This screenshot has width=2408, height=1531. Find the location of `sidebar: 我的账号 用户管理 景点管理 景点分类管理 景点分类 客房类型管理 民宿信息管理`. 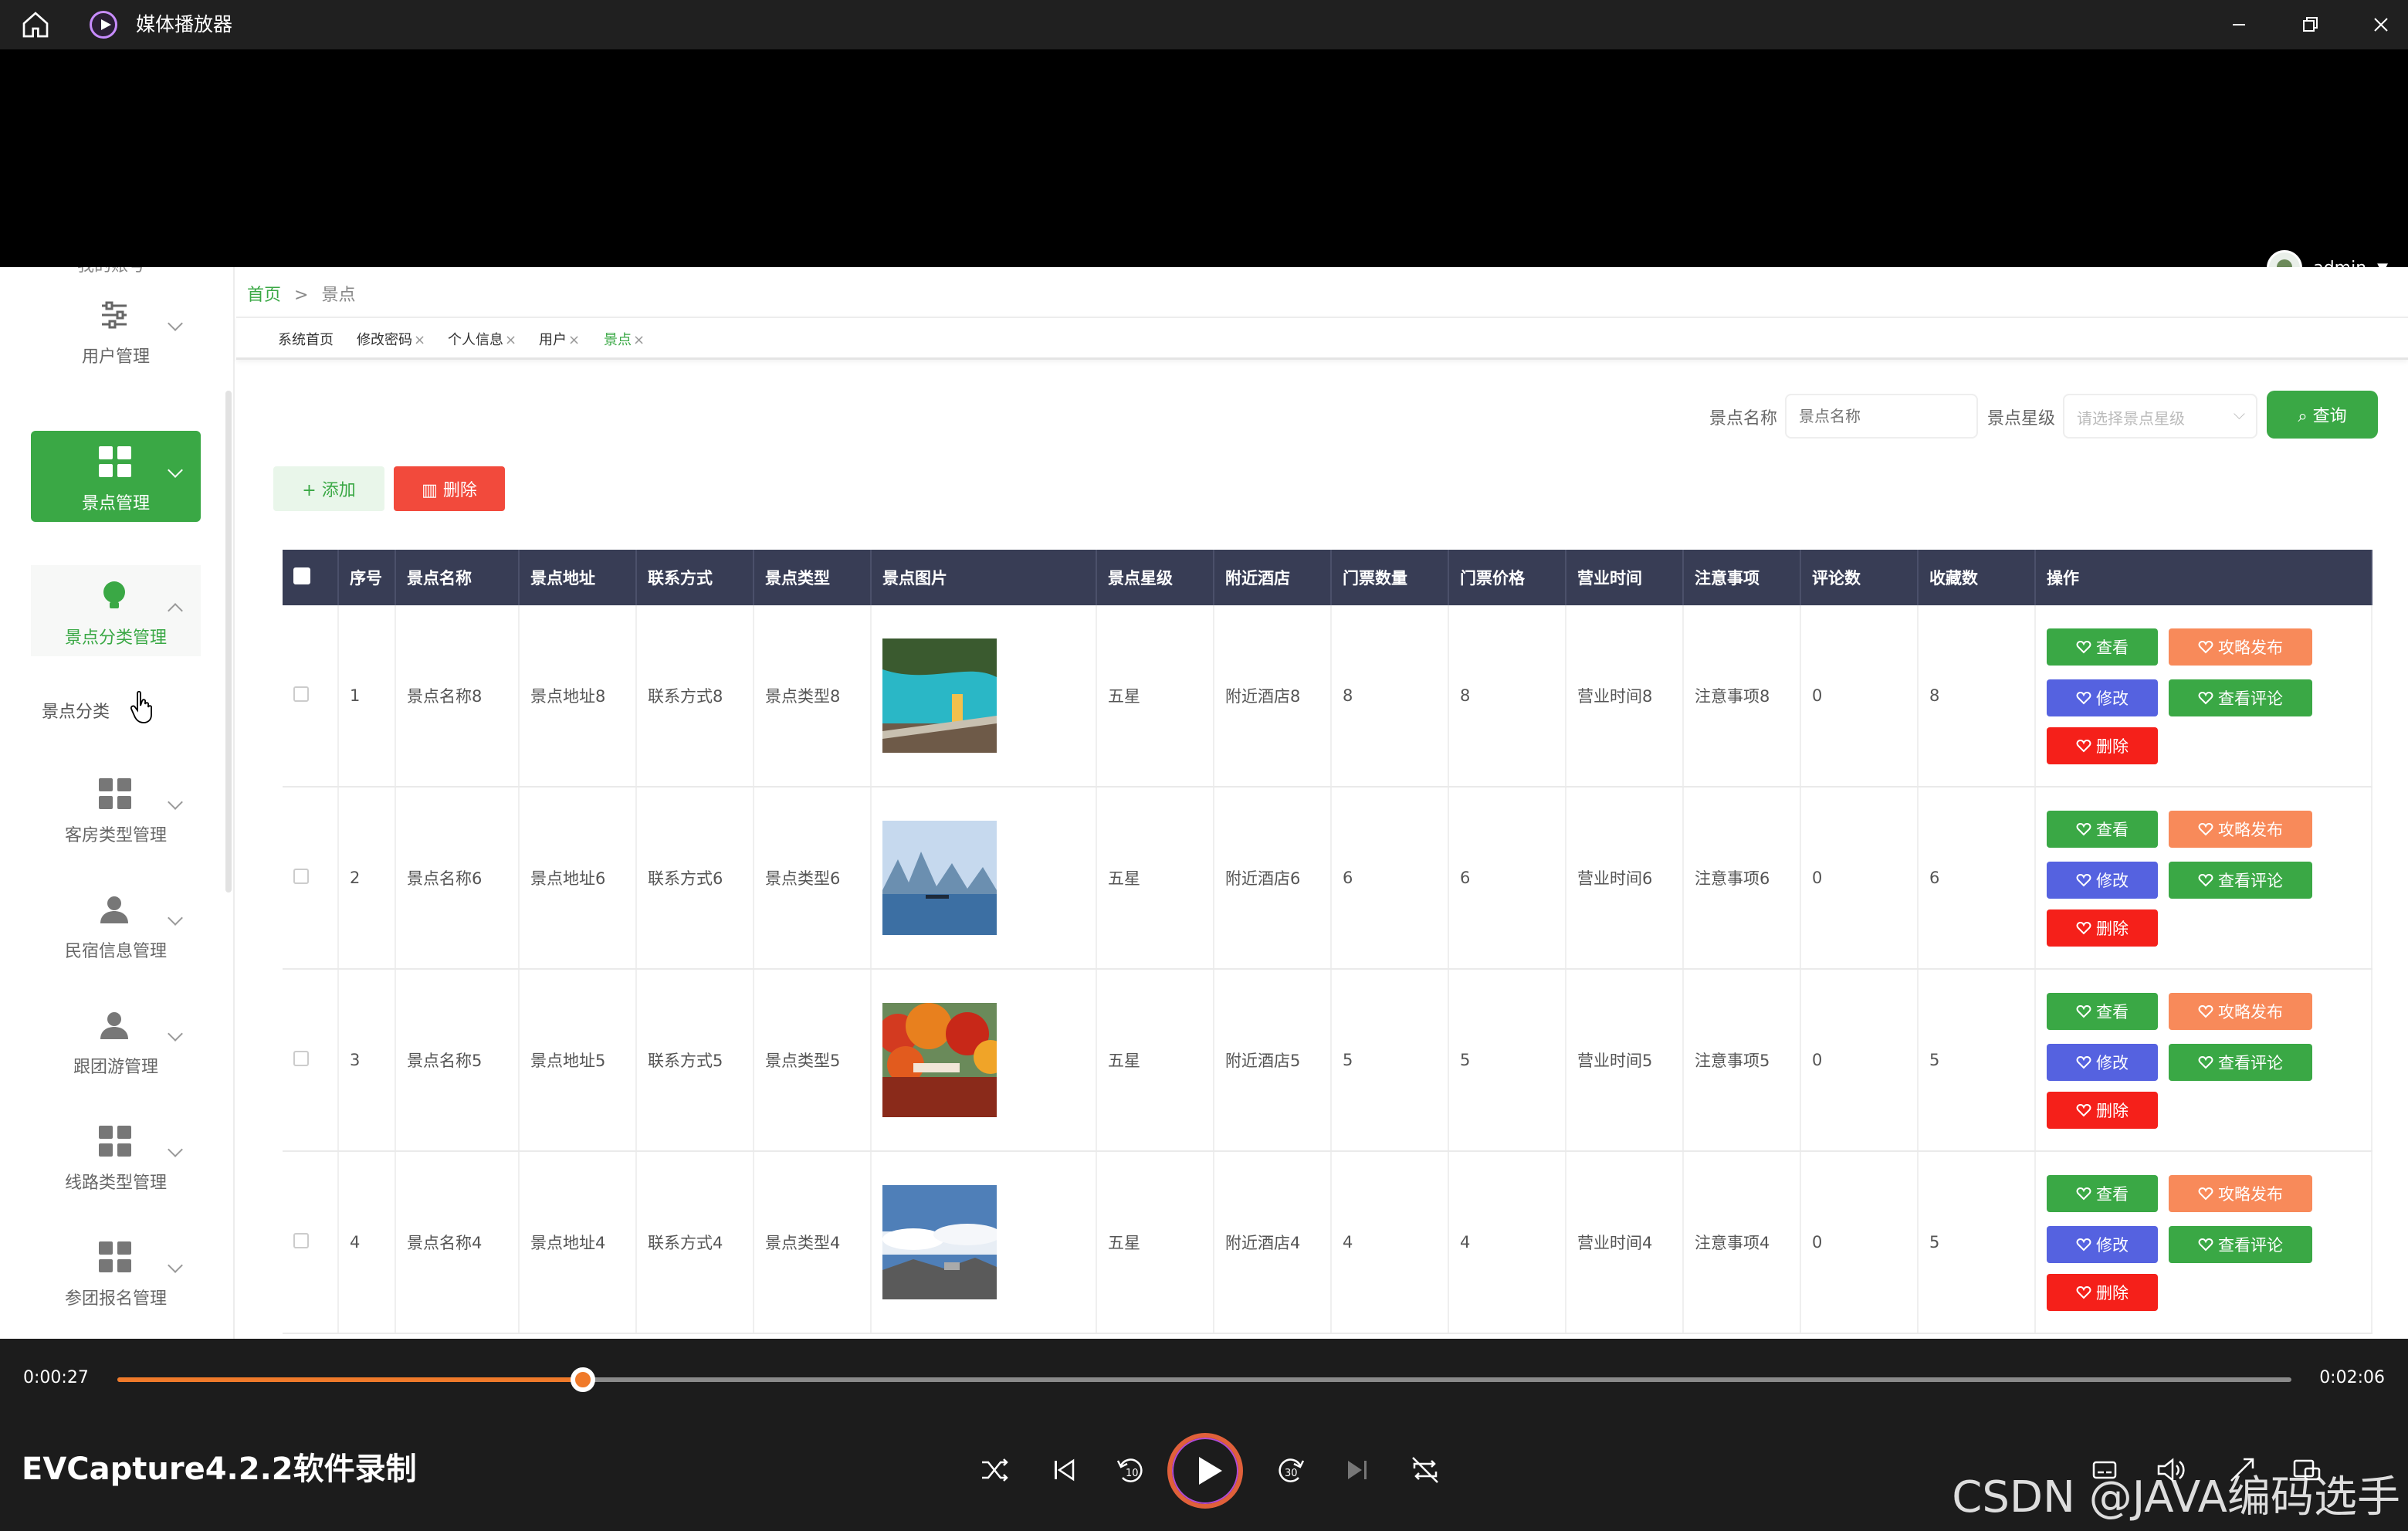

sidebar: 我的账号 用户管理 景点管理 景点分类管理 景点分类 客房类型管理 民宿信息管理 is located at coordinates (117, 803).